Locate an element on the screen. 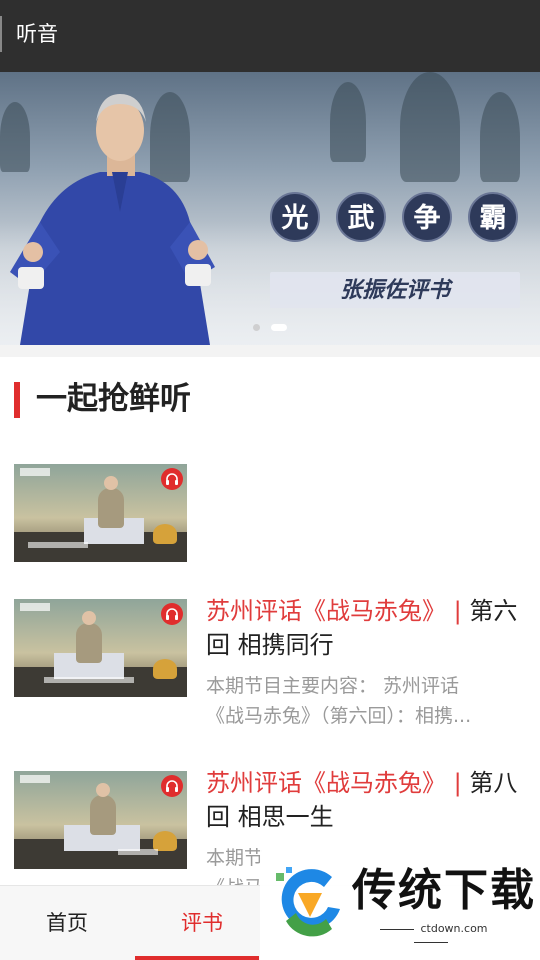 Image resolution: width=540 pixels, height=960 pixels. banner-seal-char: 武 is located at coordinates (361, 217).